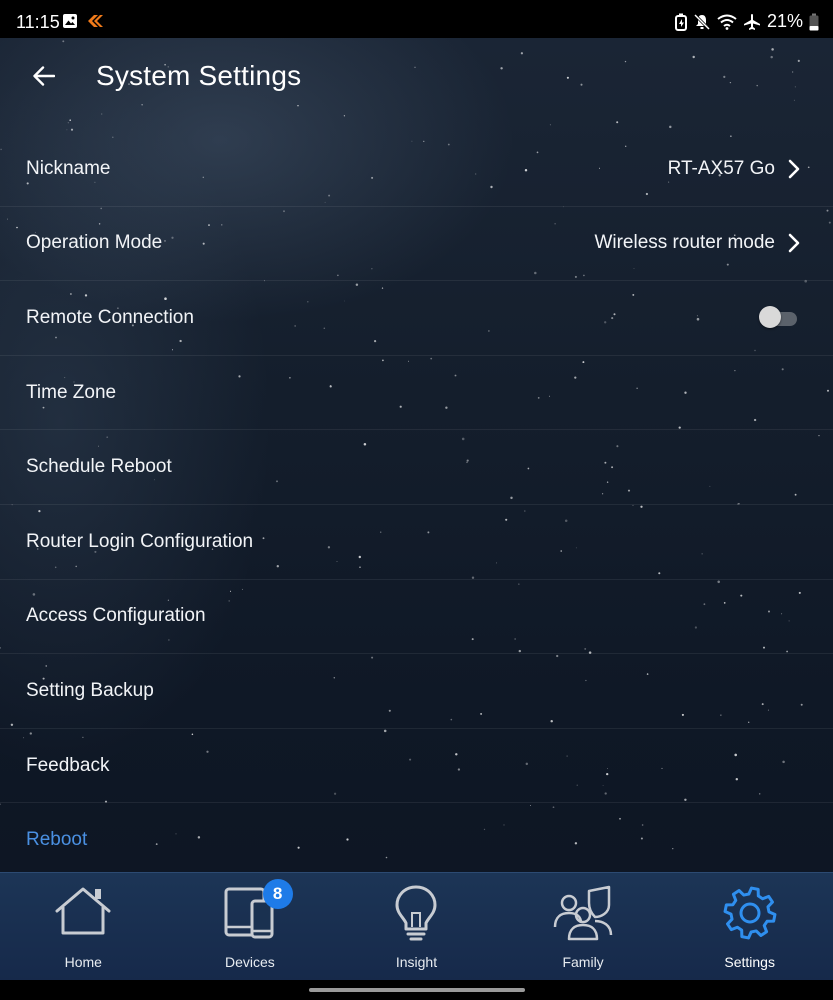 This screenshot has height=1000, width=833. I want to click on nav-label: Settings, so click(749, 962).